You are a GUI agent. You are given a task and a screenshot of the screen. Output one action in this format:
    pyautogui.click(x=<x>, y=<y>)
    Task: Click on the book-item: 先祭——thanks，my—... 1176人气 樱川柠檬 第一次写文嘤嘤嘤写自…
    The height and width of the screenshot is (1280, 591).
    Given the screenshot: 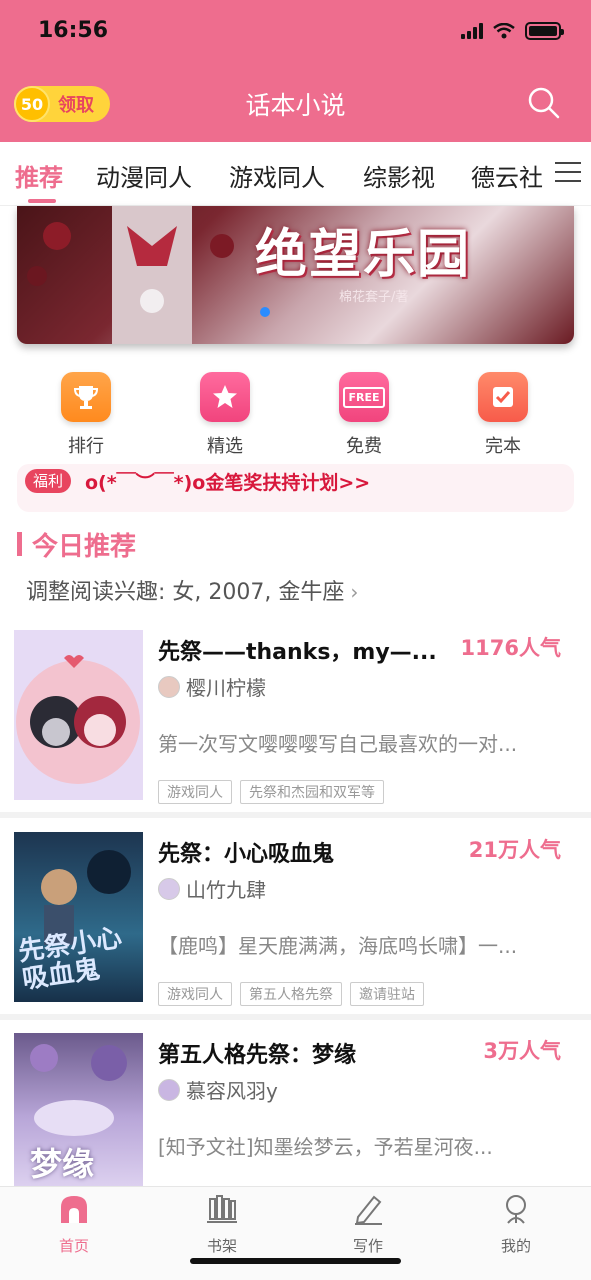 What is the action you would take?
    pyautogui.click(x=295, y=724)
    